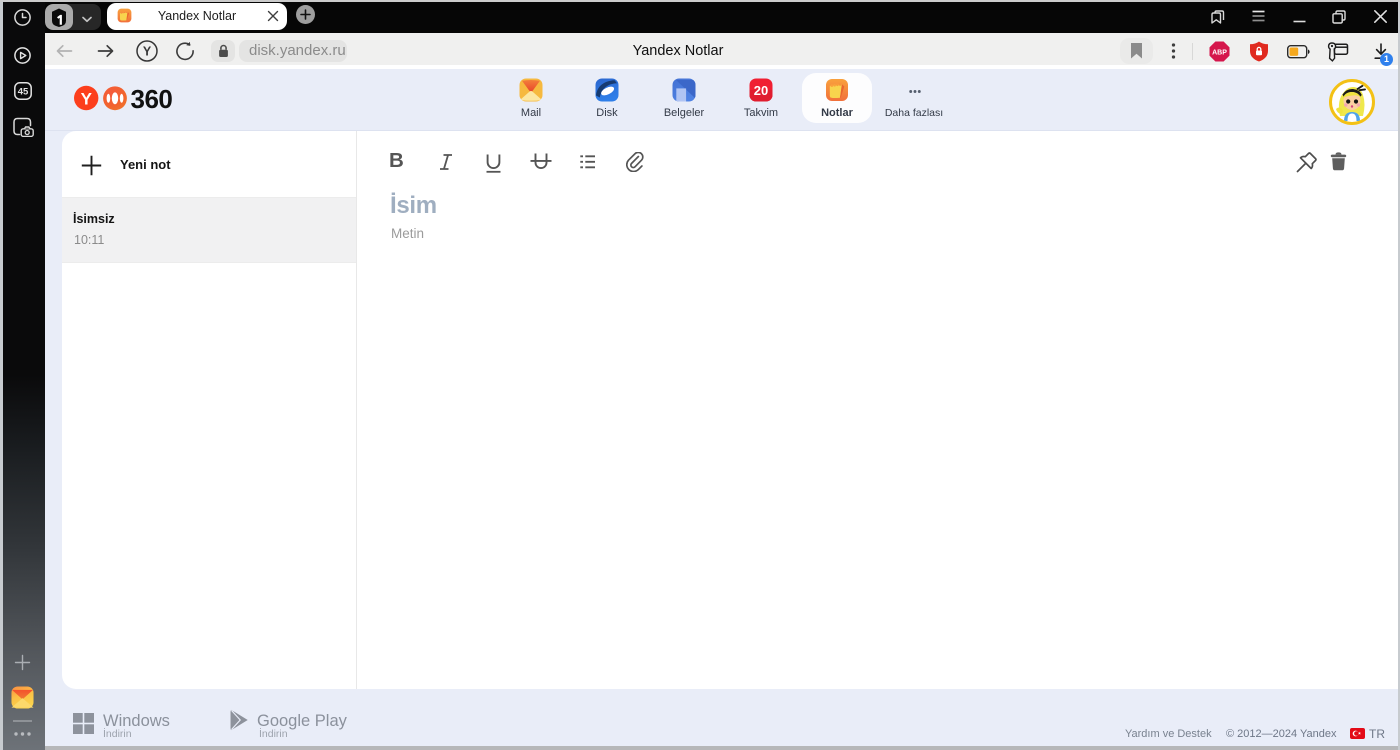 This screenshot has width=1400, height=750. Describe the element at coordinates (761, 90) in the screenshot. I see `svg-text: 20` at that location.